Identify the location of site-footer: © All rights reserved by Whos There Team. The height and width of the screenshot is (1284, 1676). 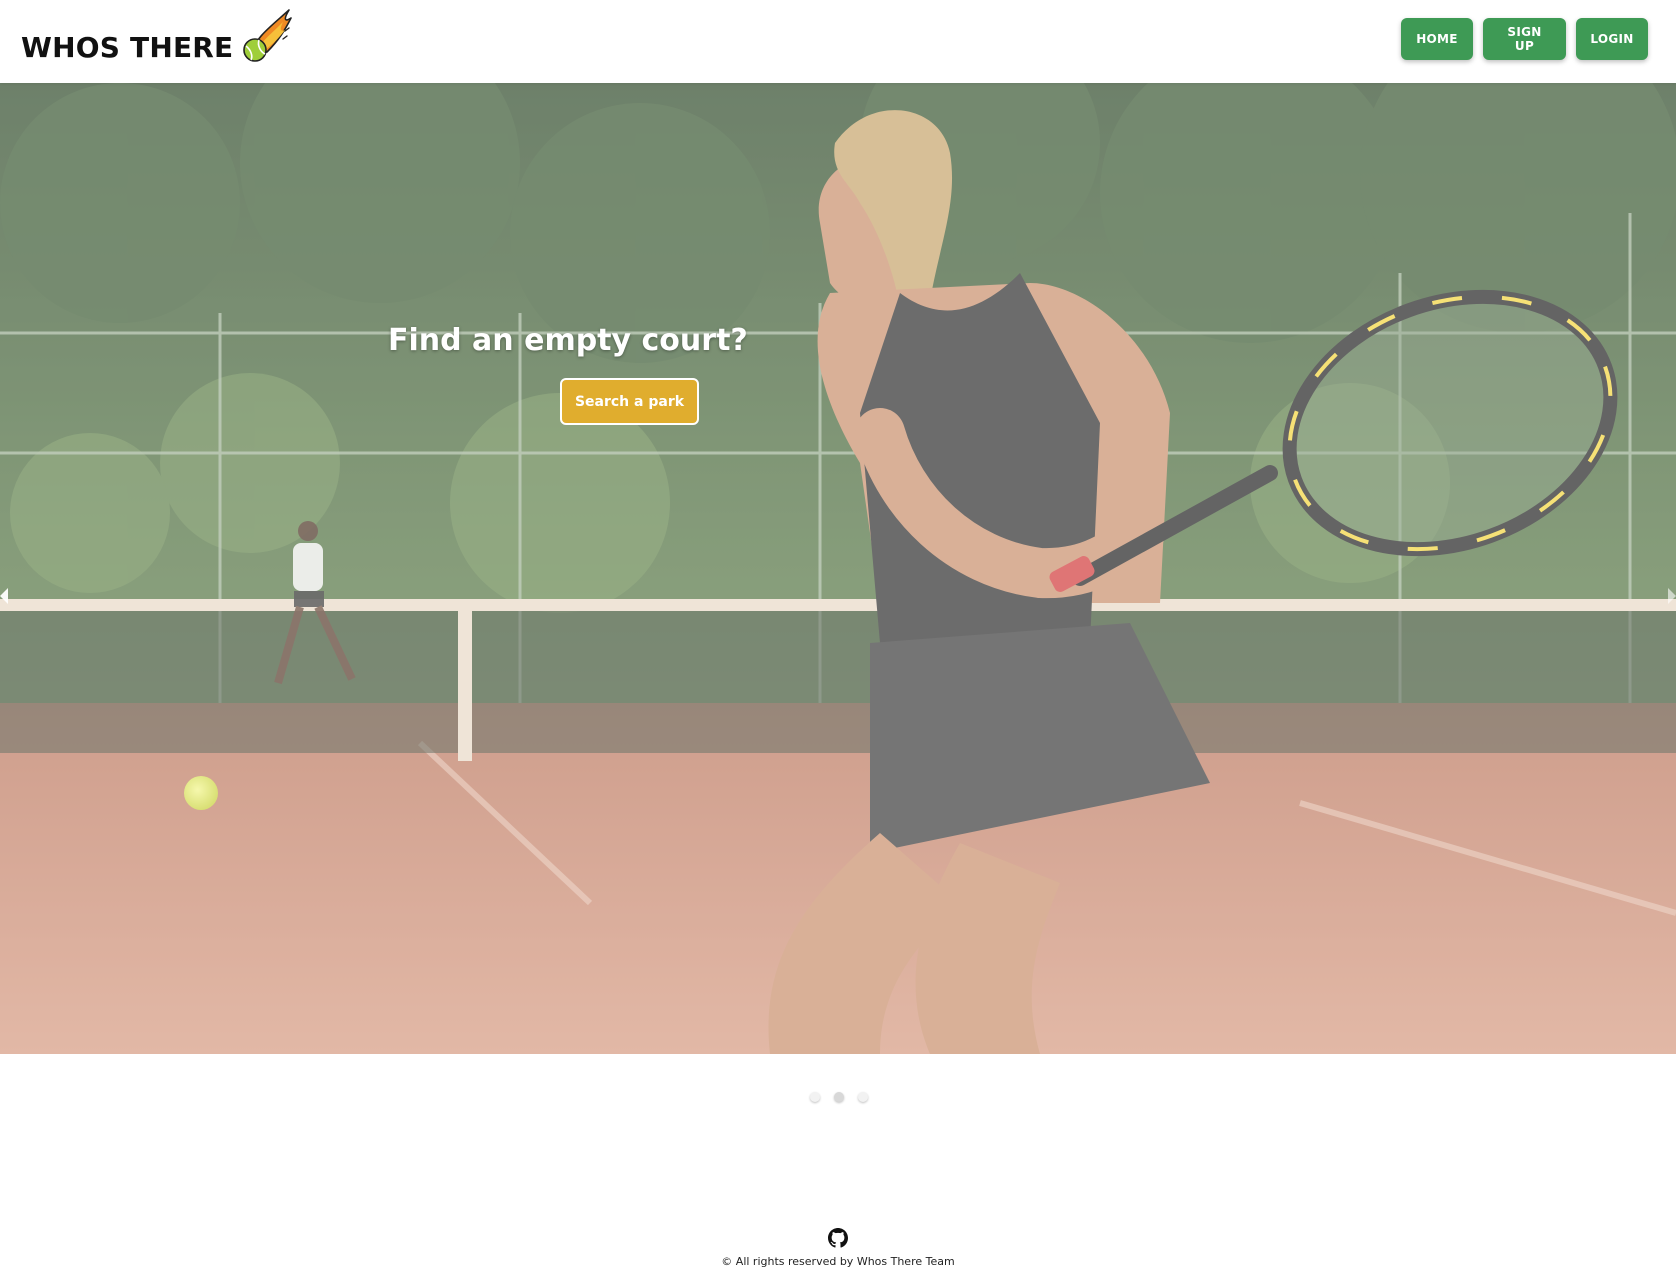
(838, 1248).